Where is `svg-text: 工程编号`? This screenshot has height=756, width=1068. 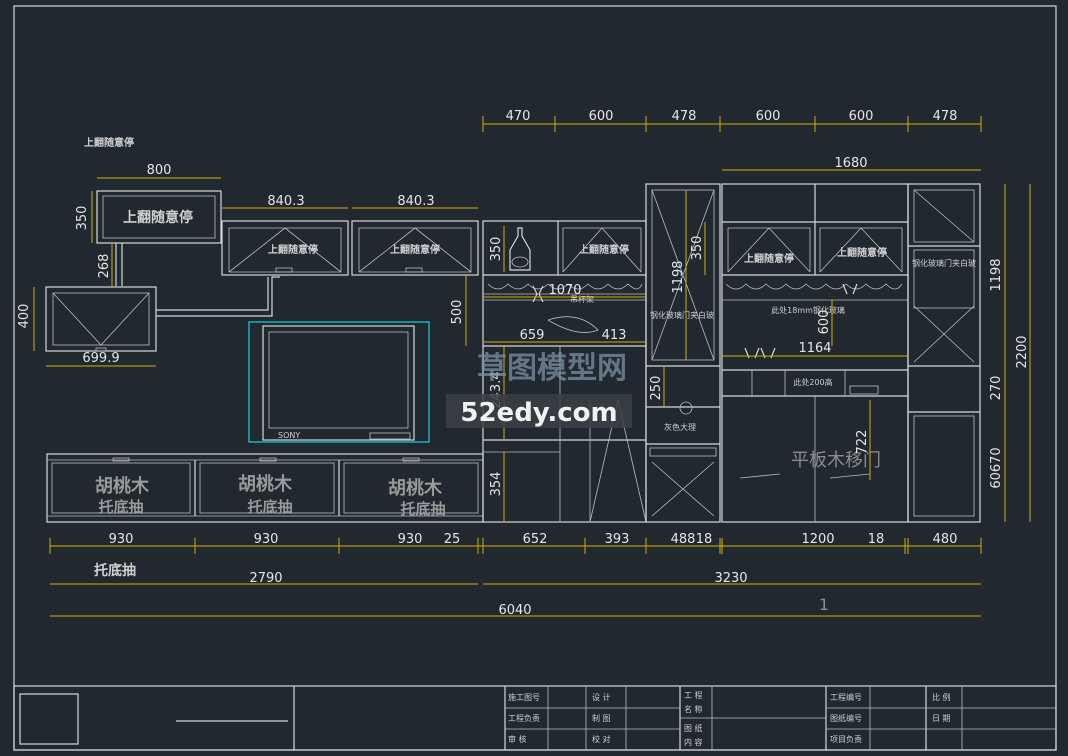 svg-text: 工程编号 is located at coordinates (846, 697).